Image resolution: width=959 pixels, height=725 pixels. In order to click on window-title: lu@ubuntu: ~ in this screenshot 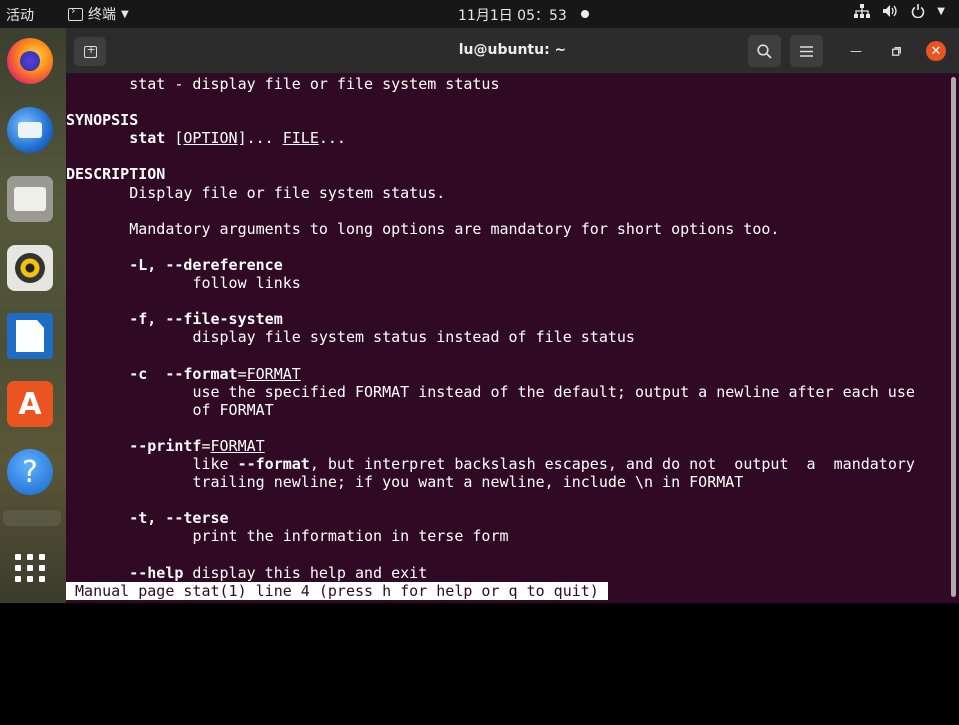, I will do `click(512, 50)`.